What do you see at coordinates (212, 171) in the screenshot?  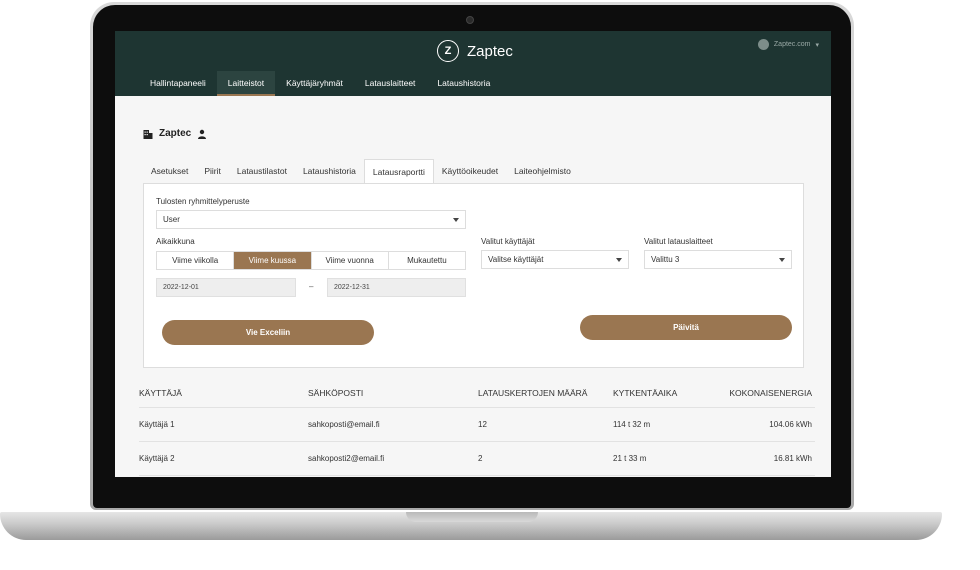 I see `tab-piirit: Piirit` at bounding box center [212, 171].